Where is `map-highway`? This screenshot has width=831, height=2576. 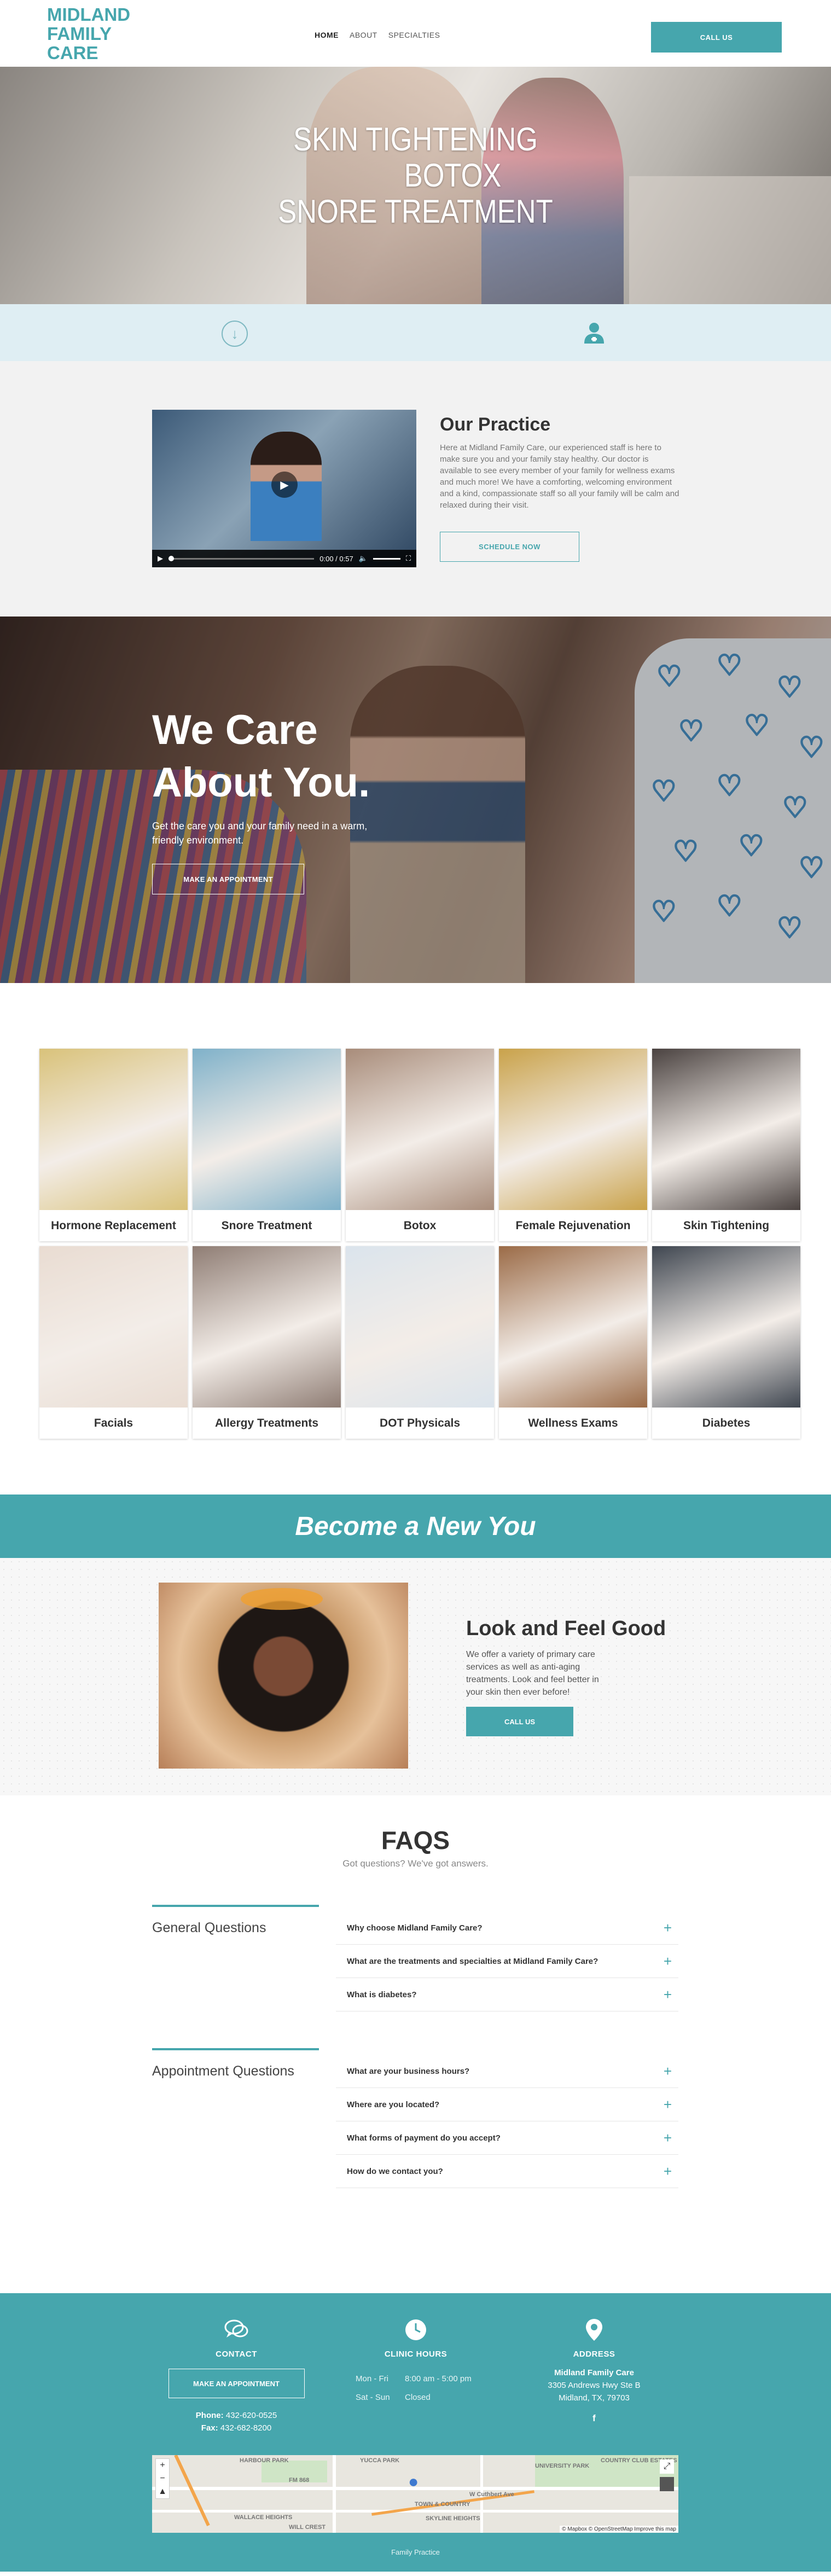 map-highway is located at coordinates (192, 2490).